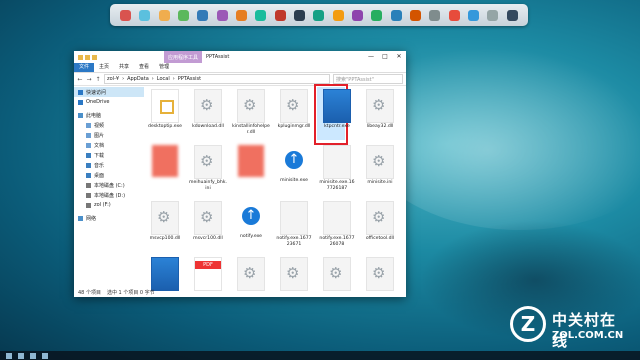 The width and height of the screenshot is (640, 360). Describe the element at coordinates (109, 155) in the screenshot. I see `sidebar-item: 下载` at that location.